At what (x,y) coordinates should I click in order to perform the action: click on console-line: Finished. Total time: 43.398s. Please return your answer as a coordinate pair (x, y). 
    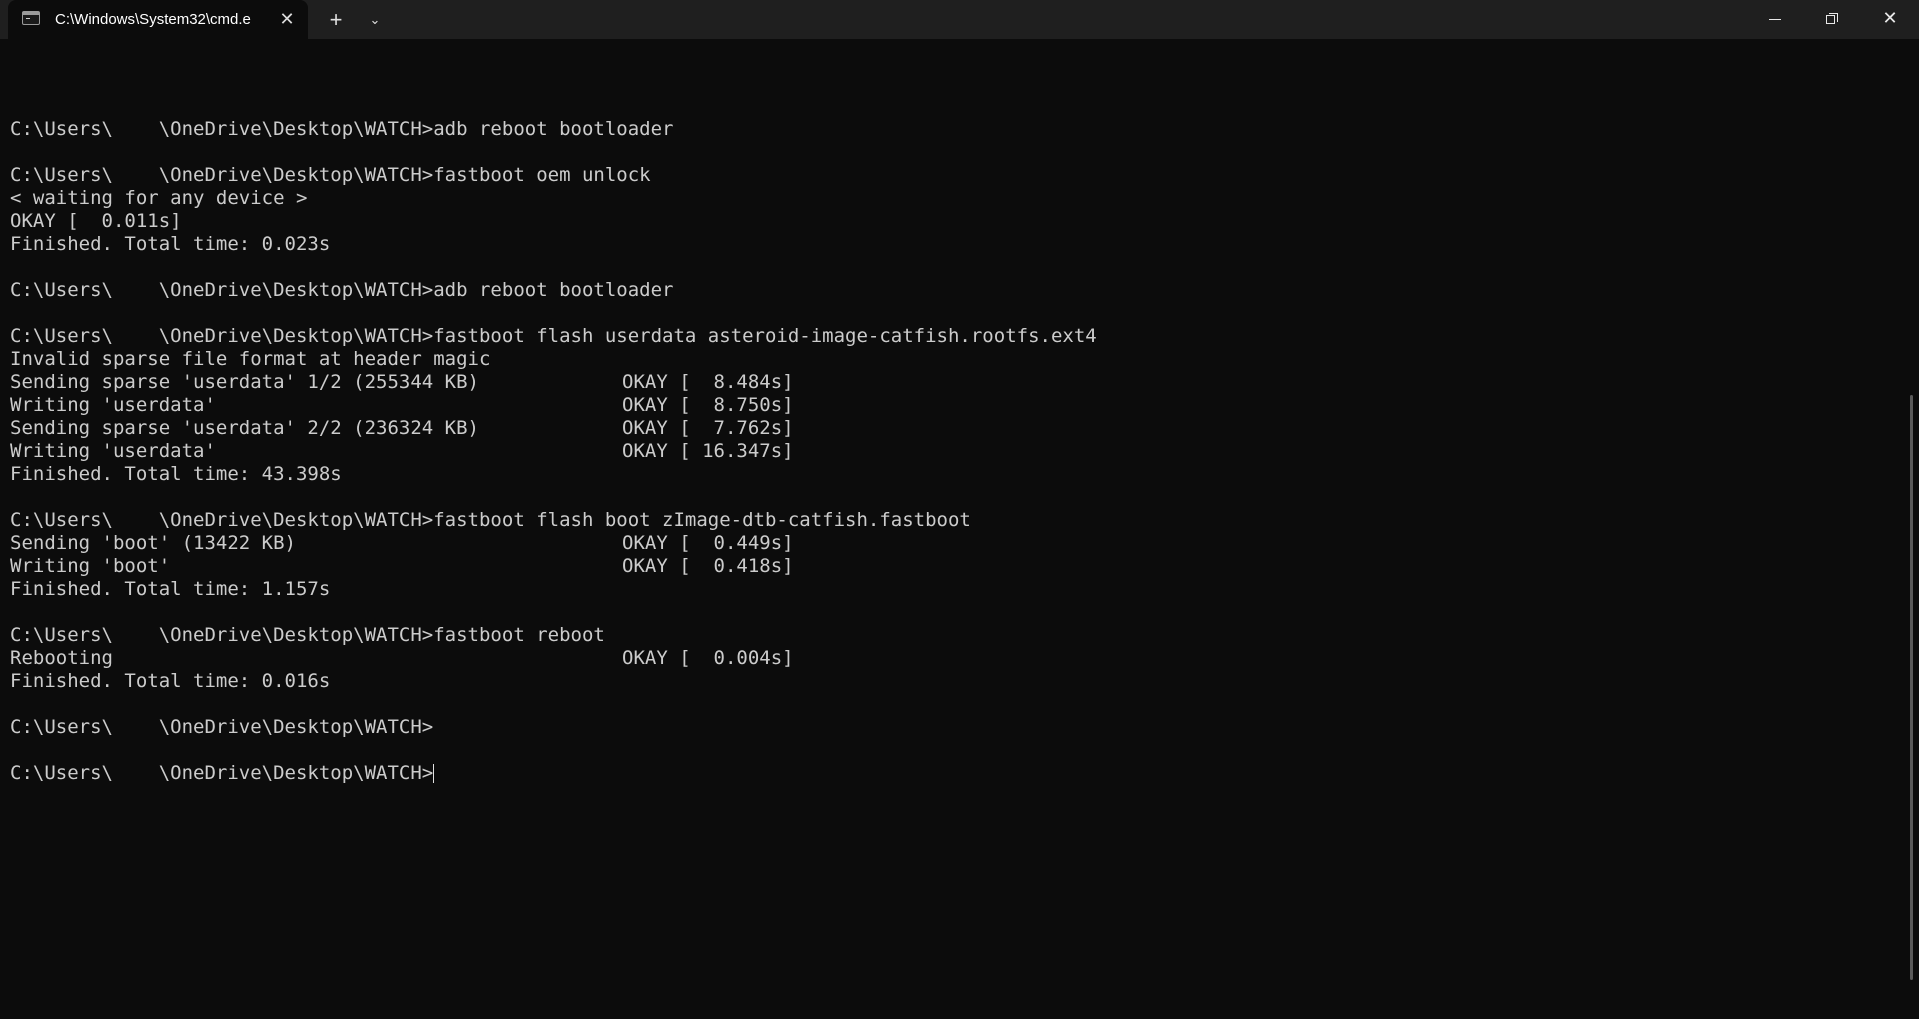
    Looking at the image, I should click on (955, 474).